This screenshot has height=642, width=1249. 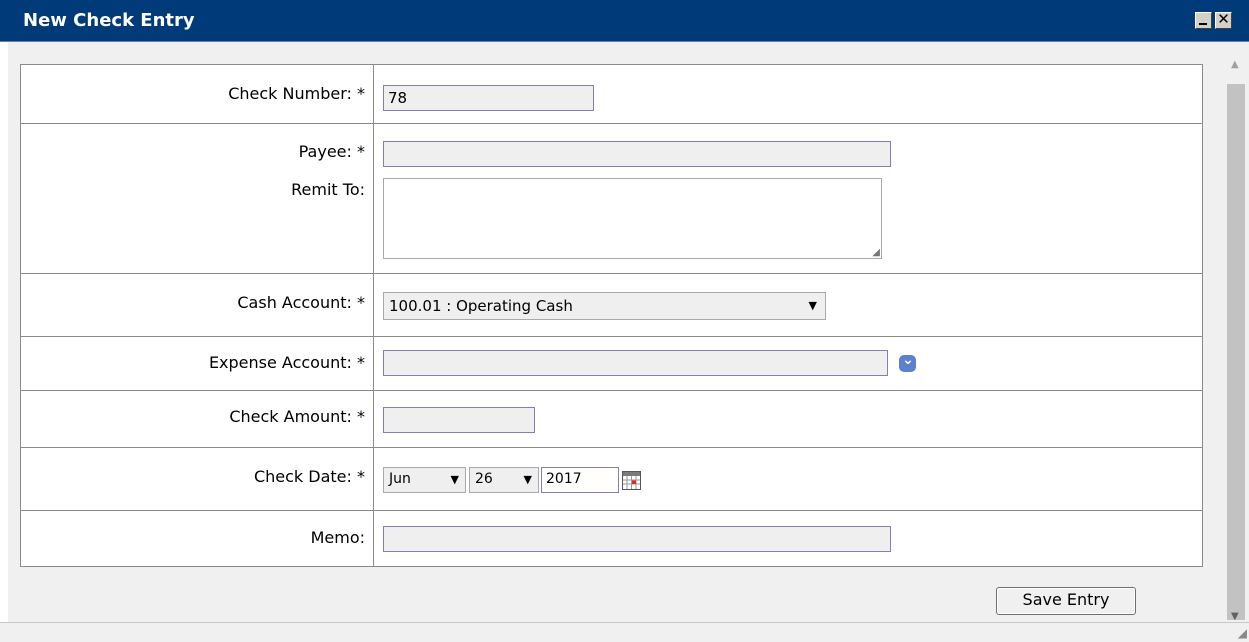 I want to click on window-title: New Check Entry, so click(x=109, y=20).